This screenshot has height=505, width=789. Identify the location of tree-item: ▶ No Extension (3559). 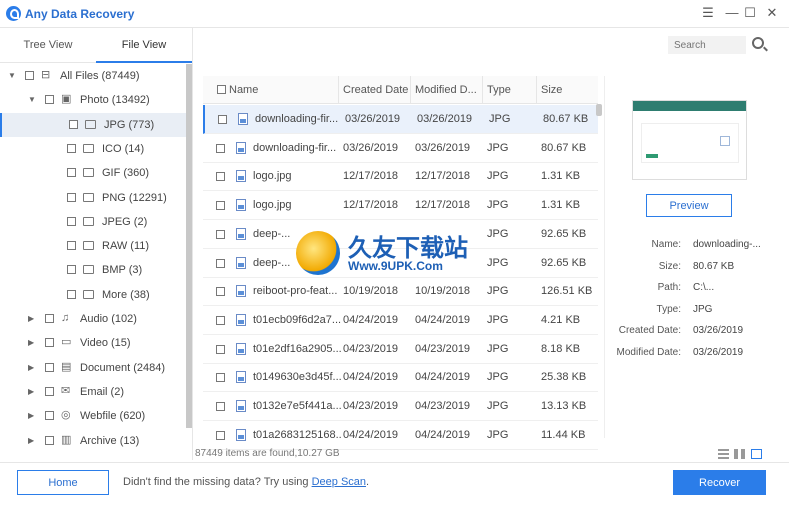
(93, 456).